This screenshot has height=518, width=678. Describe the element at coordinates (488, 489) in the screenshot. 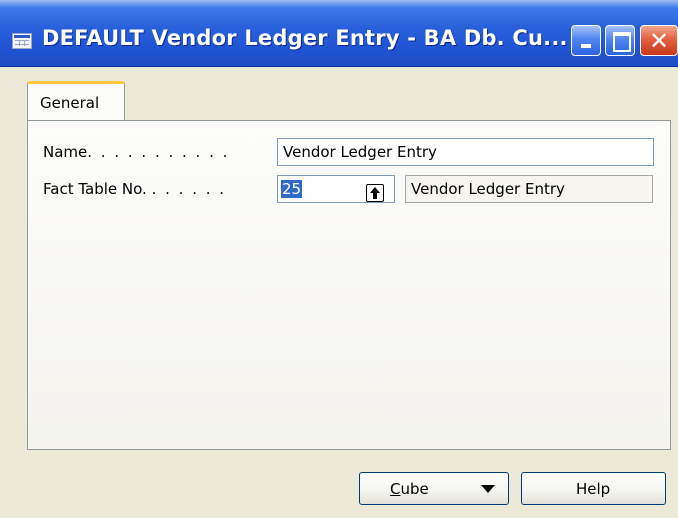

I see `dropdown-arrow-icon` at that location.